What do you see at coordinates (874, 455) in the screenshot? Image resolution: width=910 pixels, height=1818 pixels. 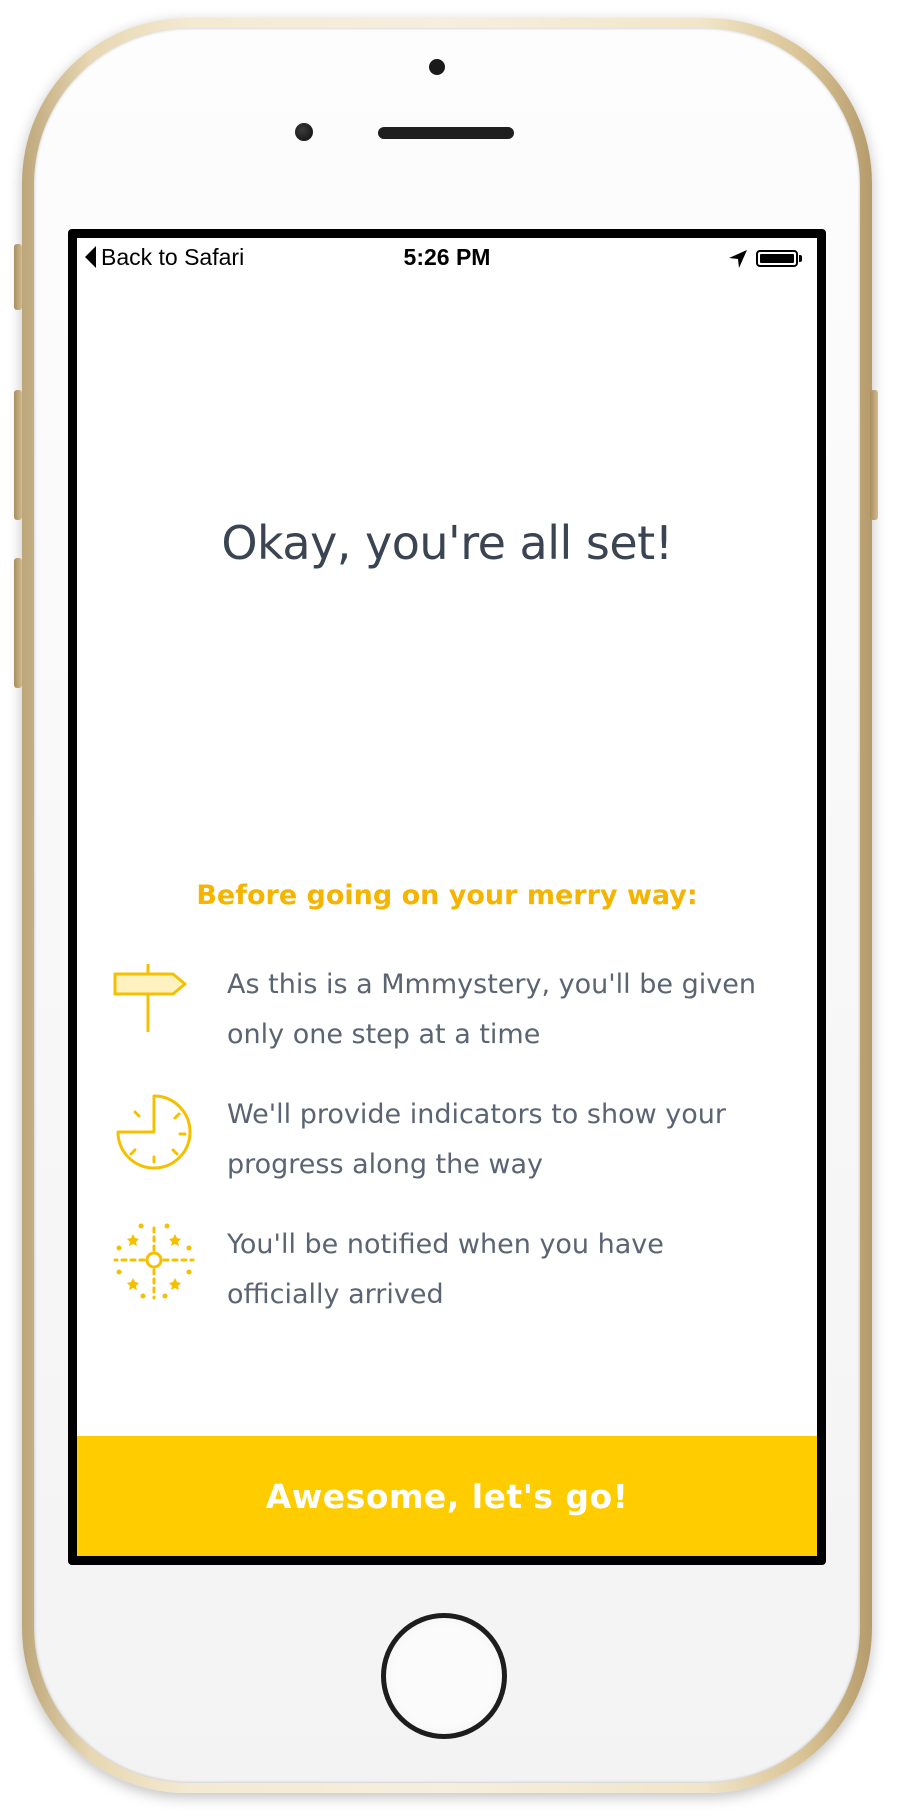 I see `side-button-power` at bounding box center [874, 455].